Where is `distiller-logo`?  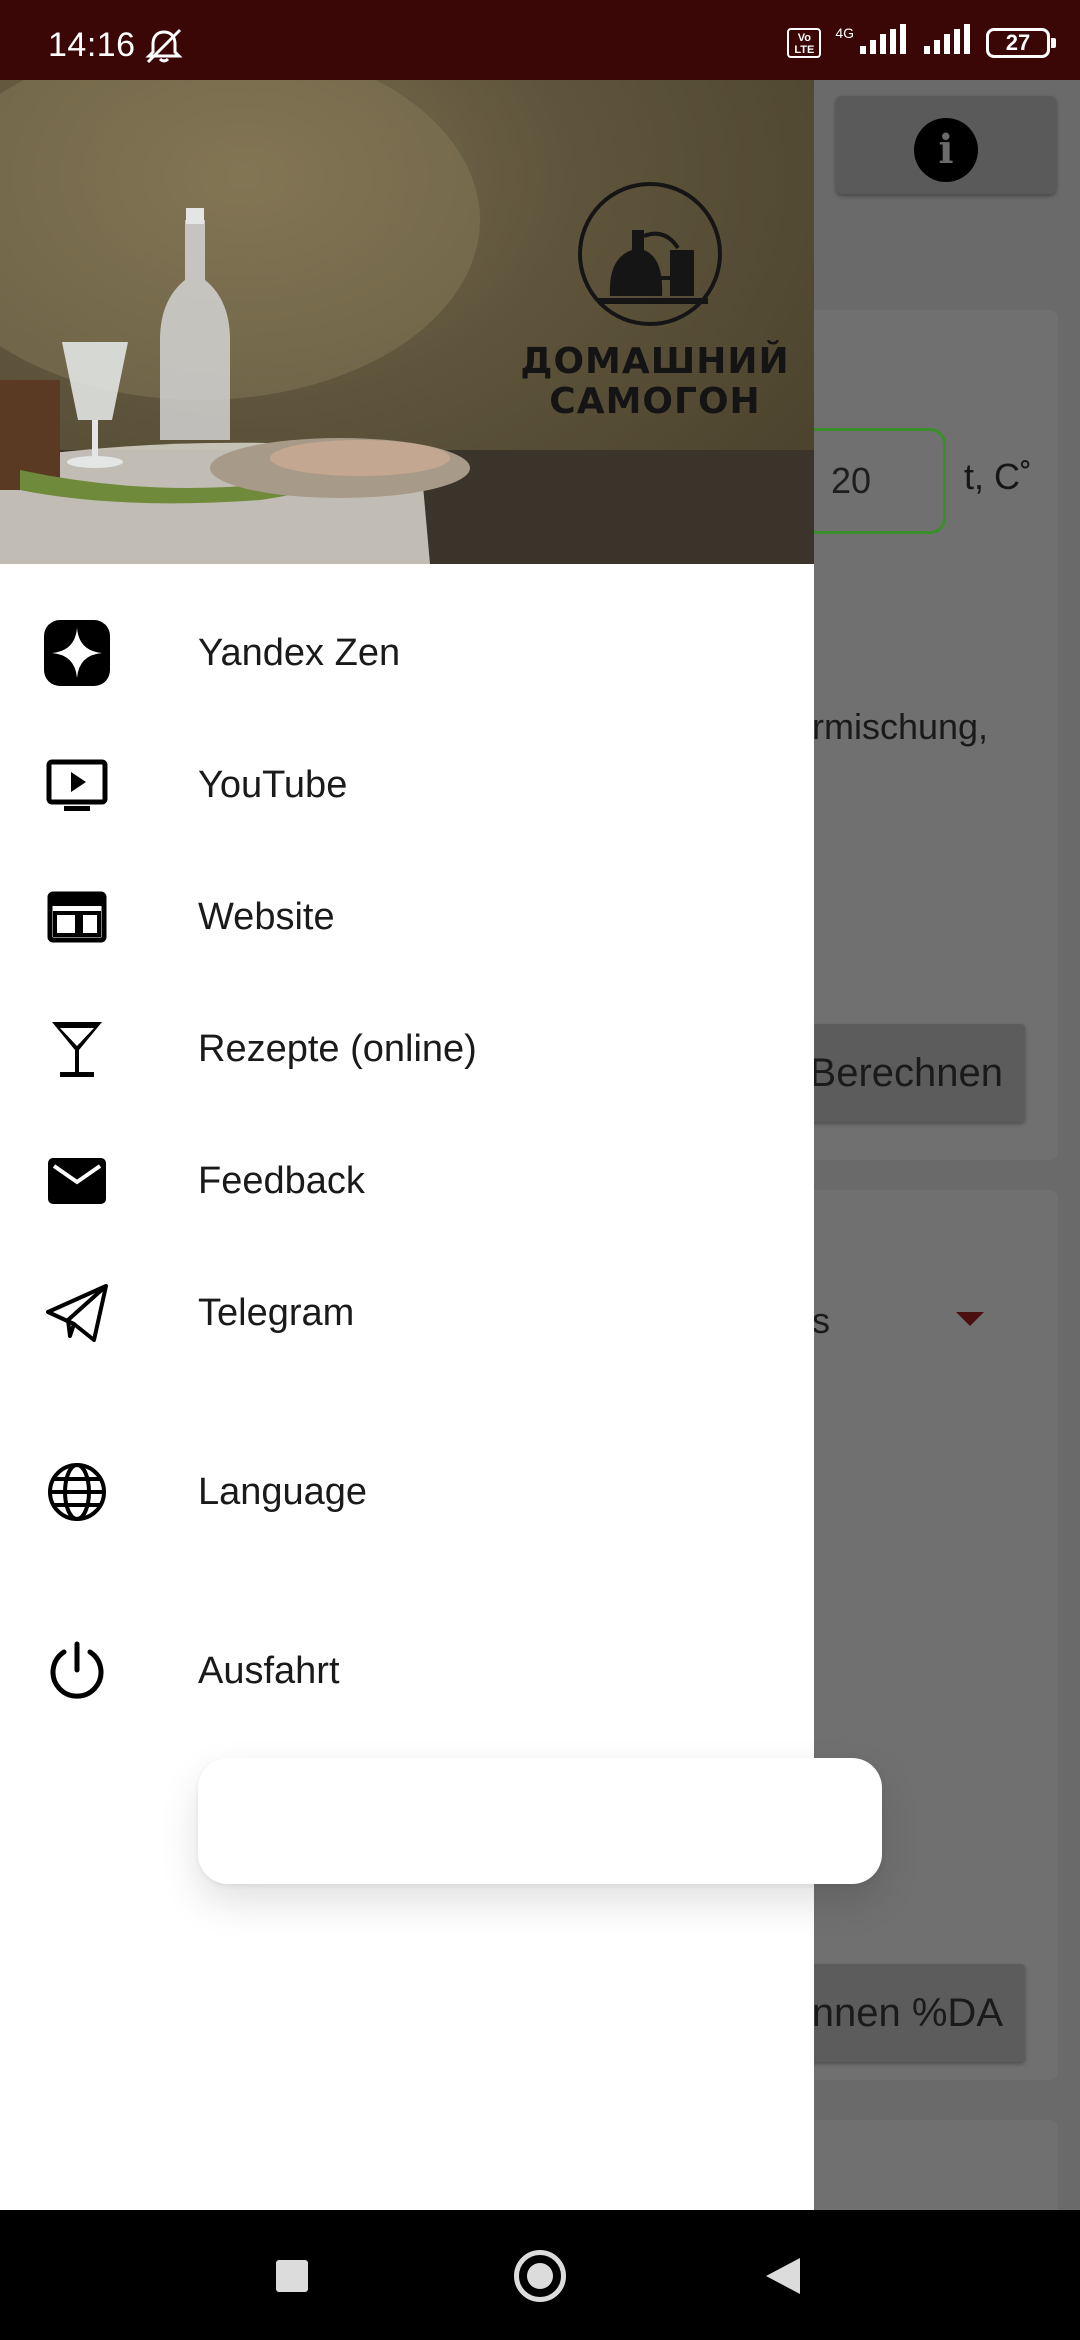
distiller-logo is located at coordinates (650, 254).